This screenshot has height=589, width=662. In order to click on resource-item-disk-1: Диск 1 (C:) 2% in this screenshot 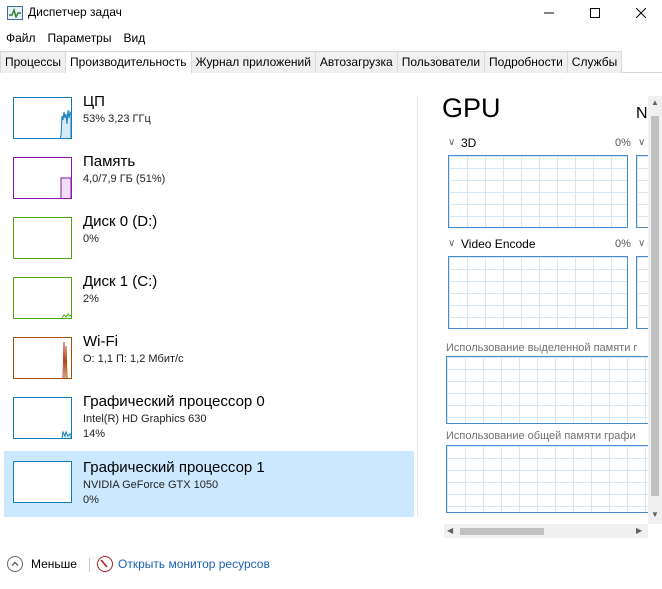, I will do `click(209, 299)`.